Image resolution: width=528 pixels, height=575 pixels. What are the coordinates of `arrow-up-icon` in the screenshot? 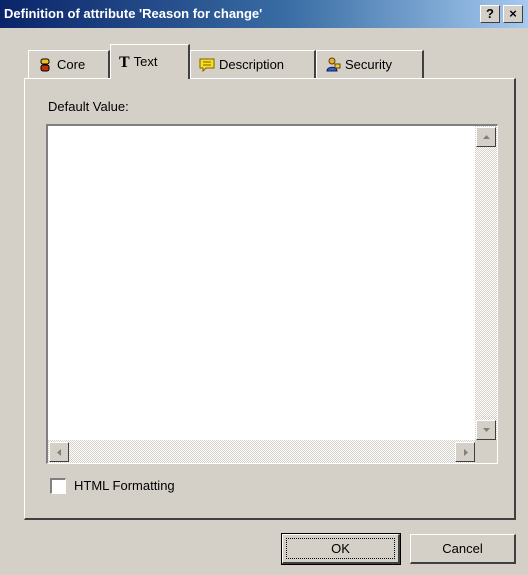 It's located at (486, 137).